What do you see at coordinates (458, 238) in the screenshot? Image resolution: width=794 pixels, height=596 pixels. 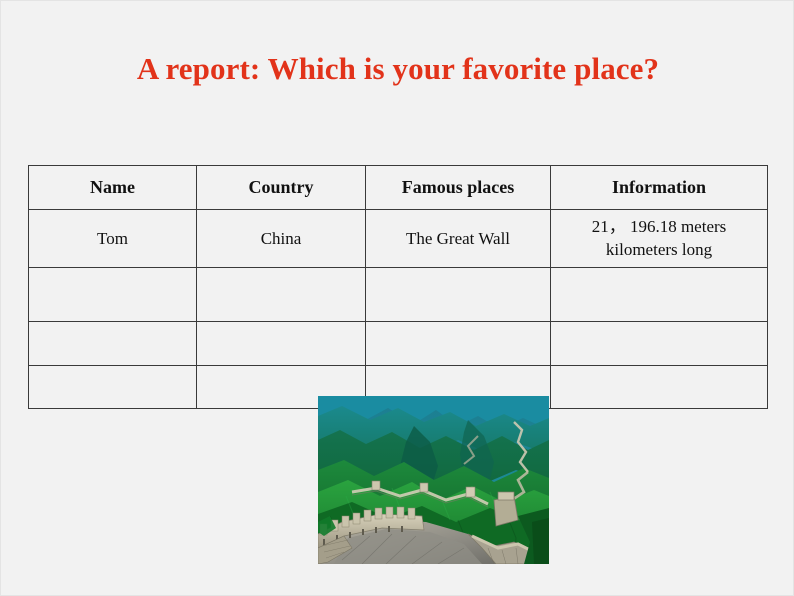 I see `cell-famous-places: The Great Wall` at bounding box center [458, 238].